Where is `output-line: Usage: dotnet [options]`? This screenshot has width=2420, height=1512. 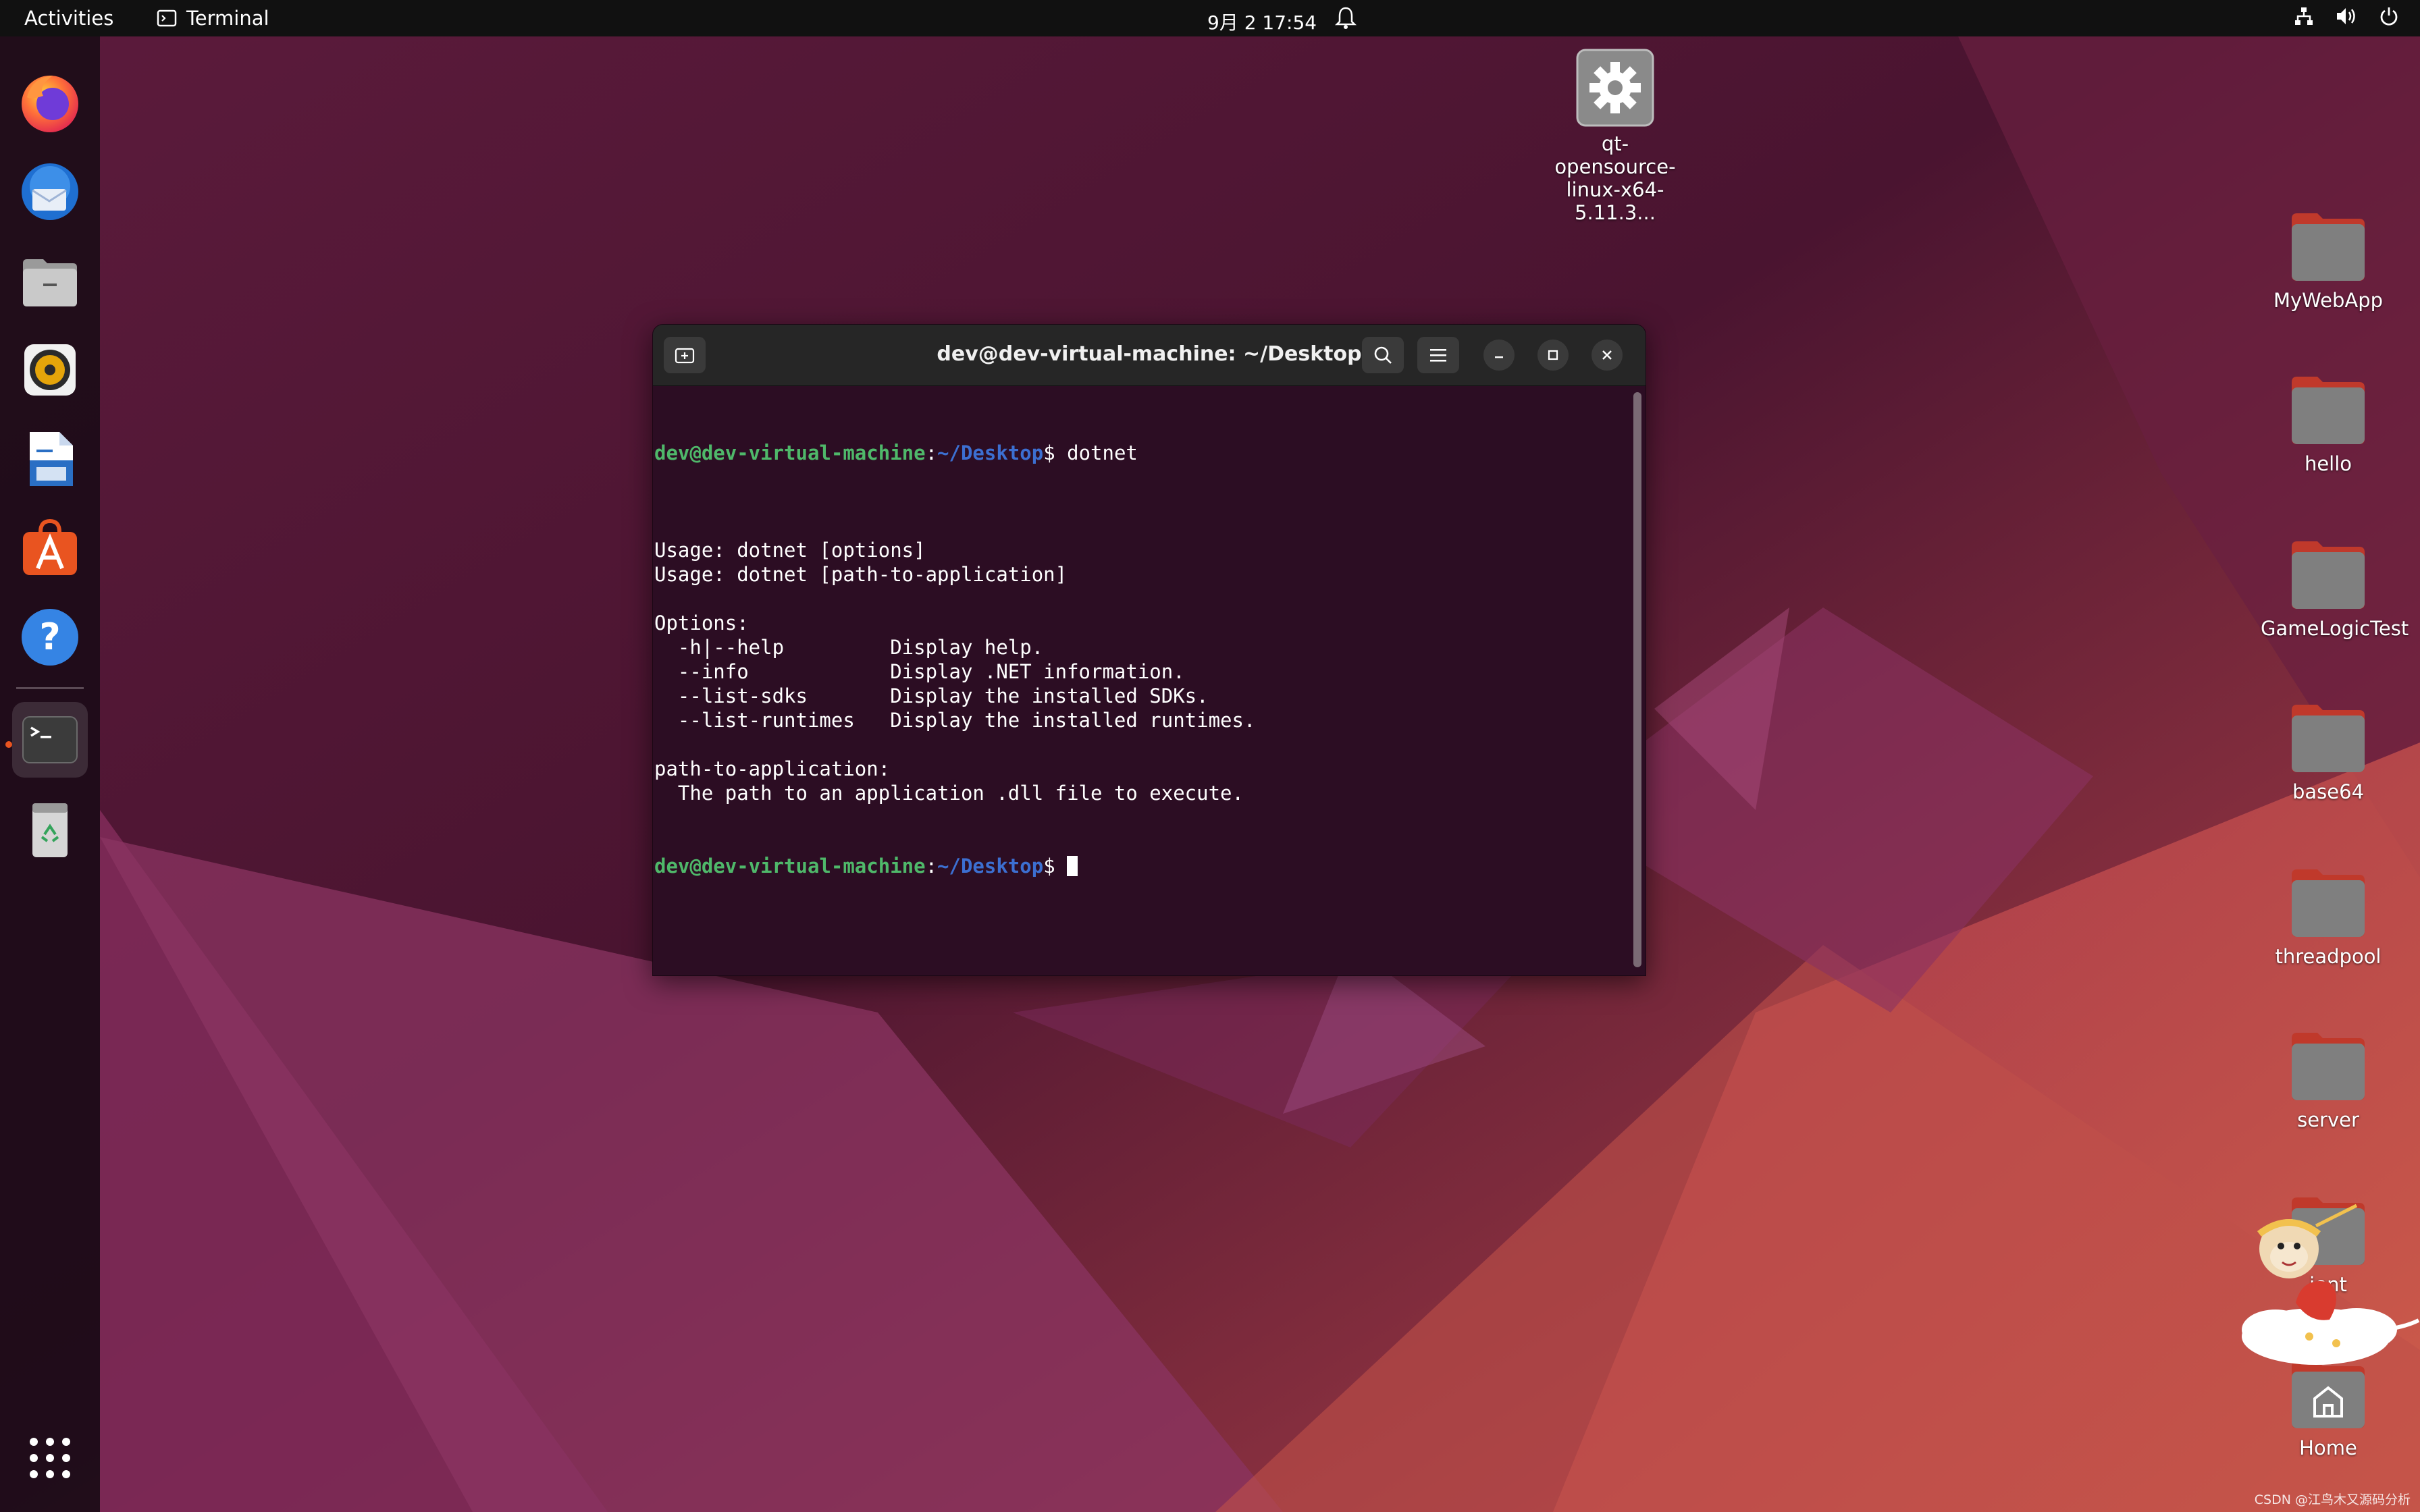 output-line: Usage: dotnet [options] is located at coordinates (790, 550).